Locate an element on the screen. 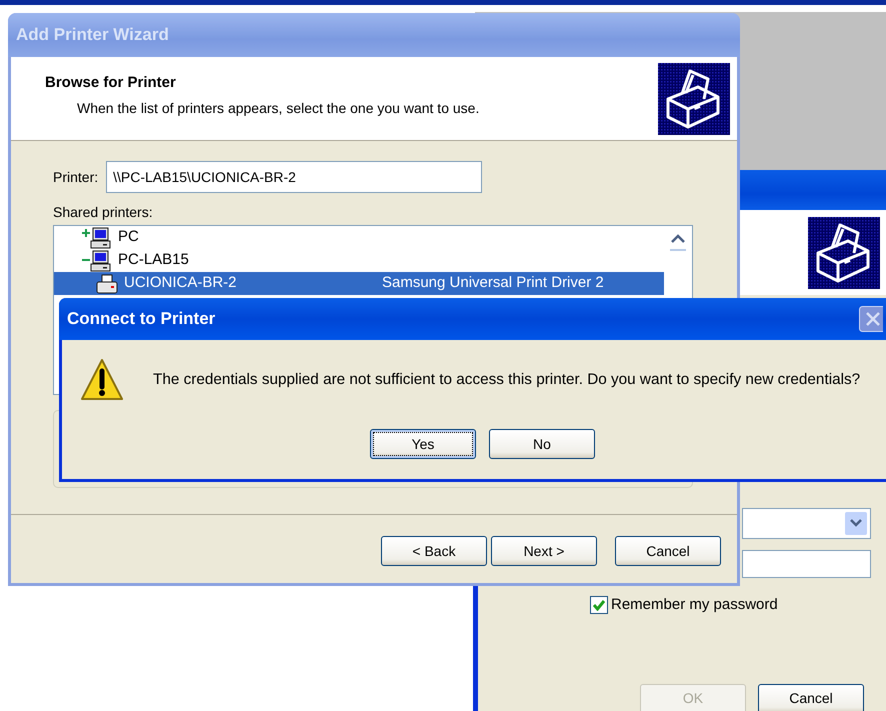  dialog-message: The credentials supplied are not sufficient to access this printer. Do you want to specify new credentials? is located at coordinates (506, 380).